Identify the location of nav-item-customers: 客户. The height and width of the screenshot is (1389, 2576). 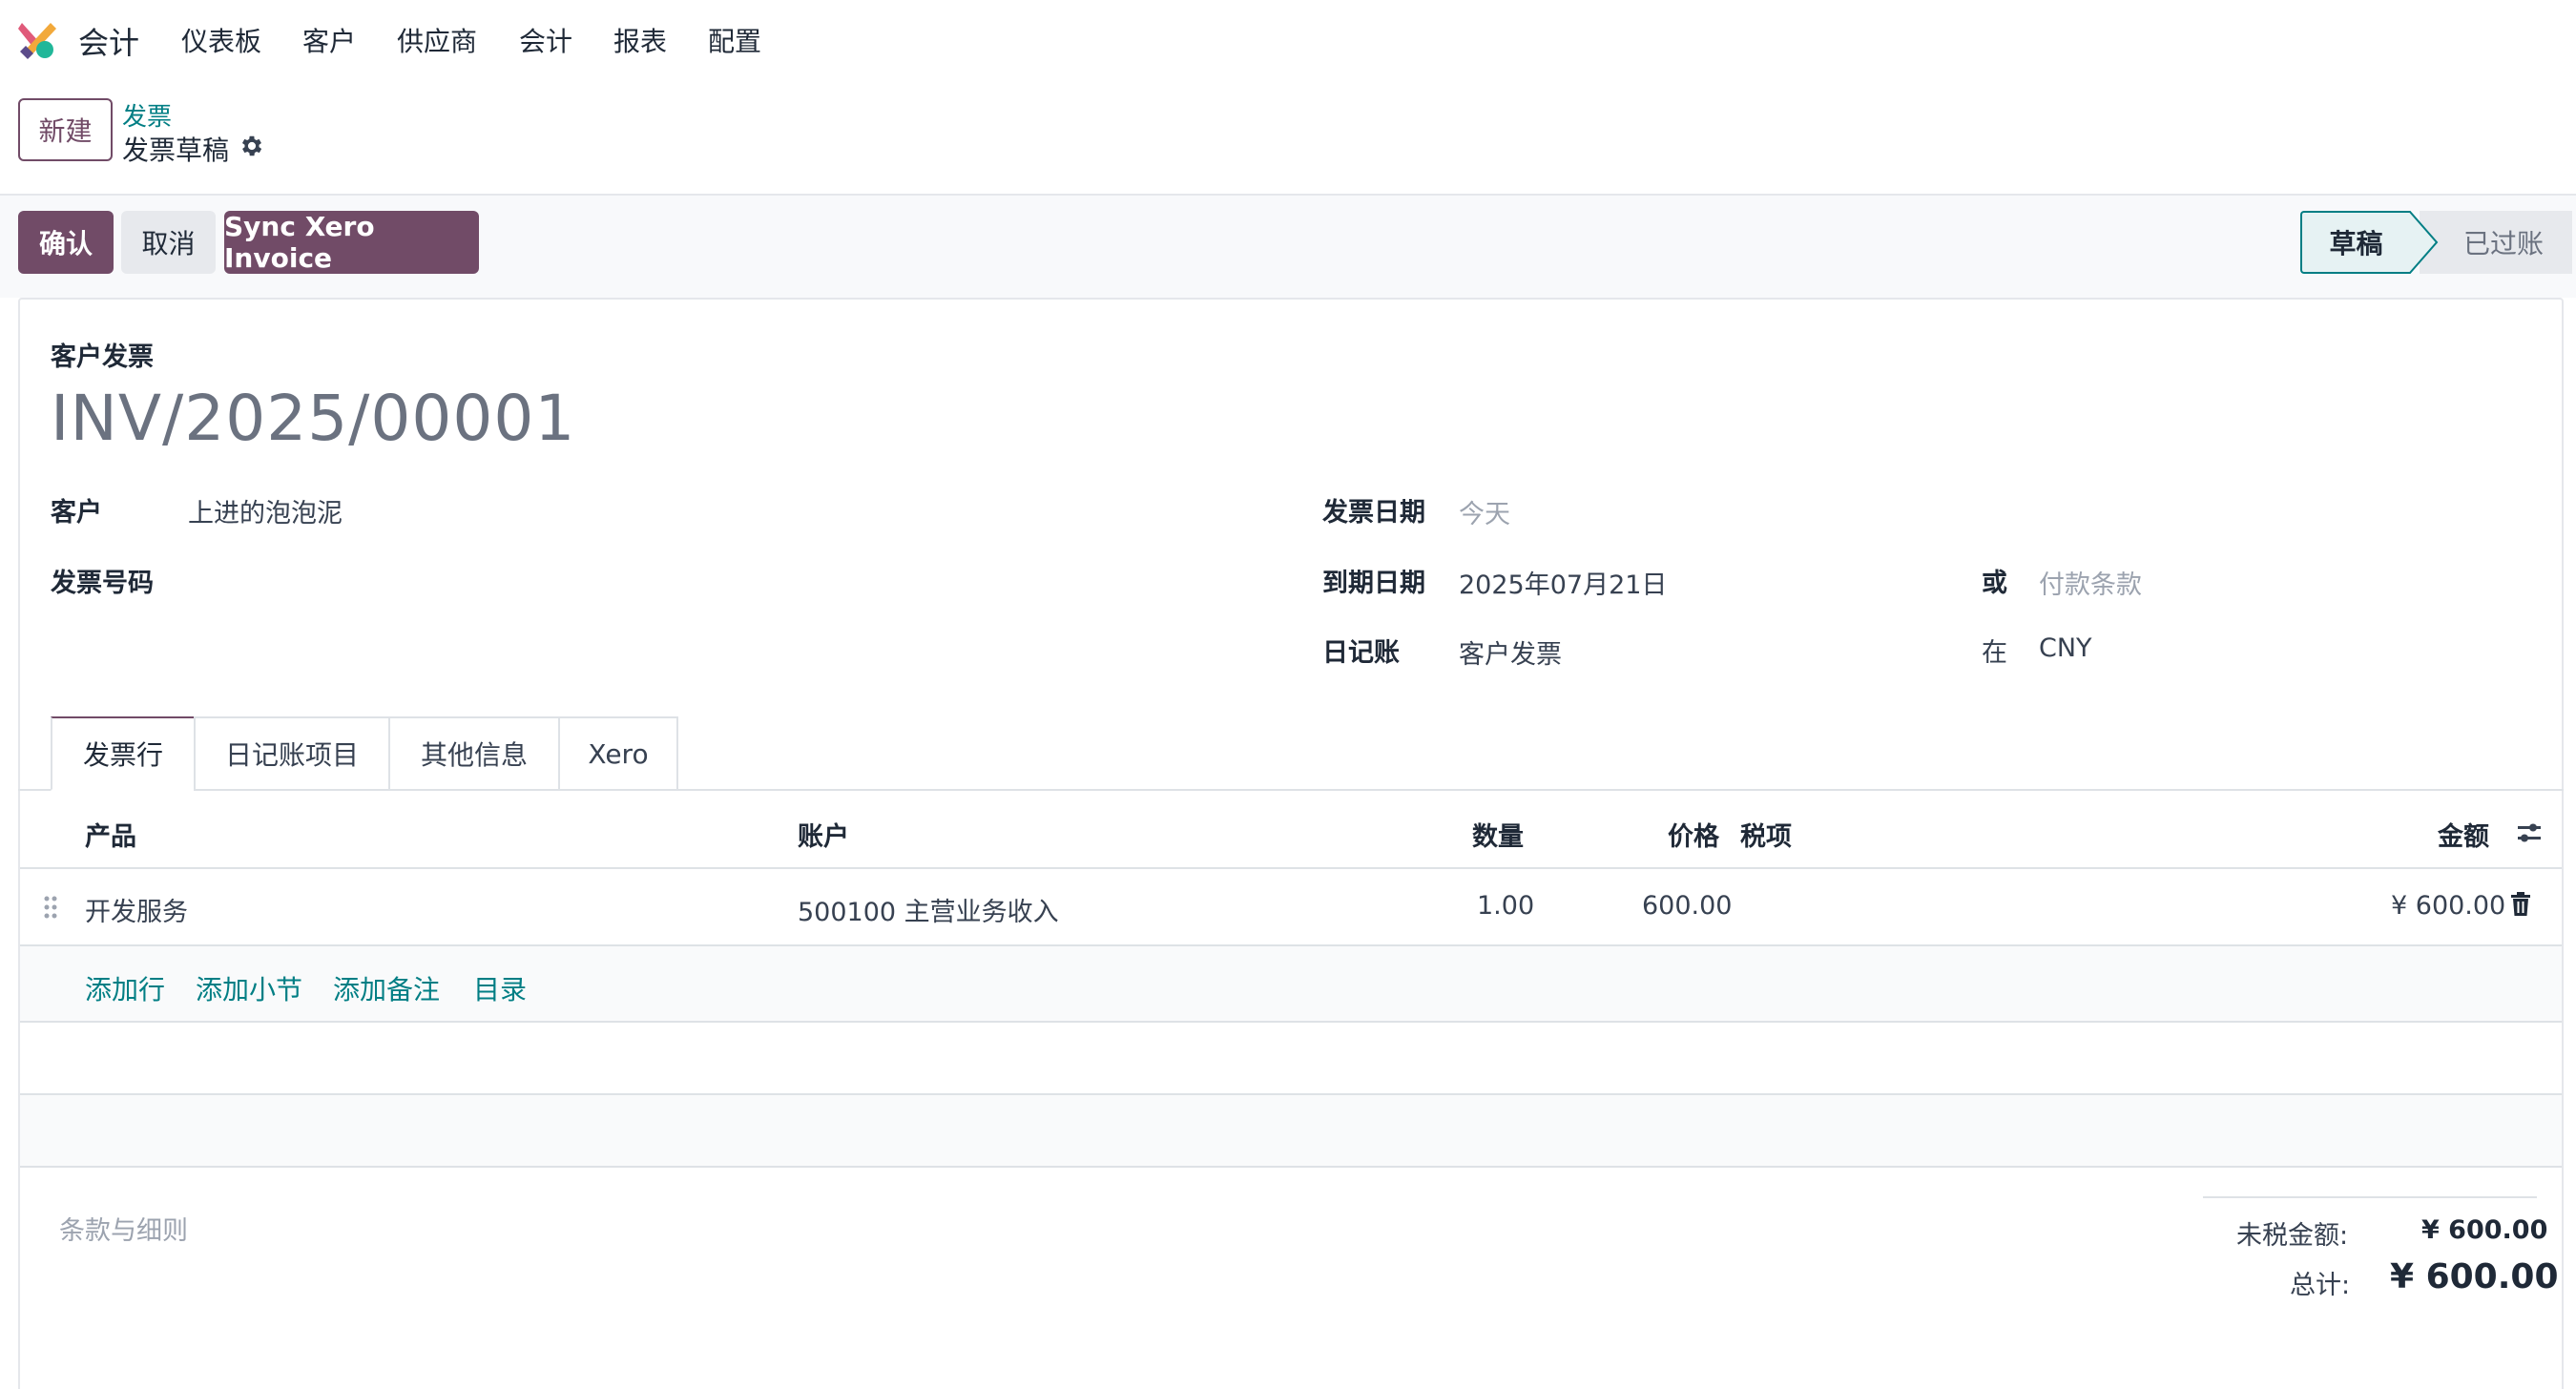
(329, 40).